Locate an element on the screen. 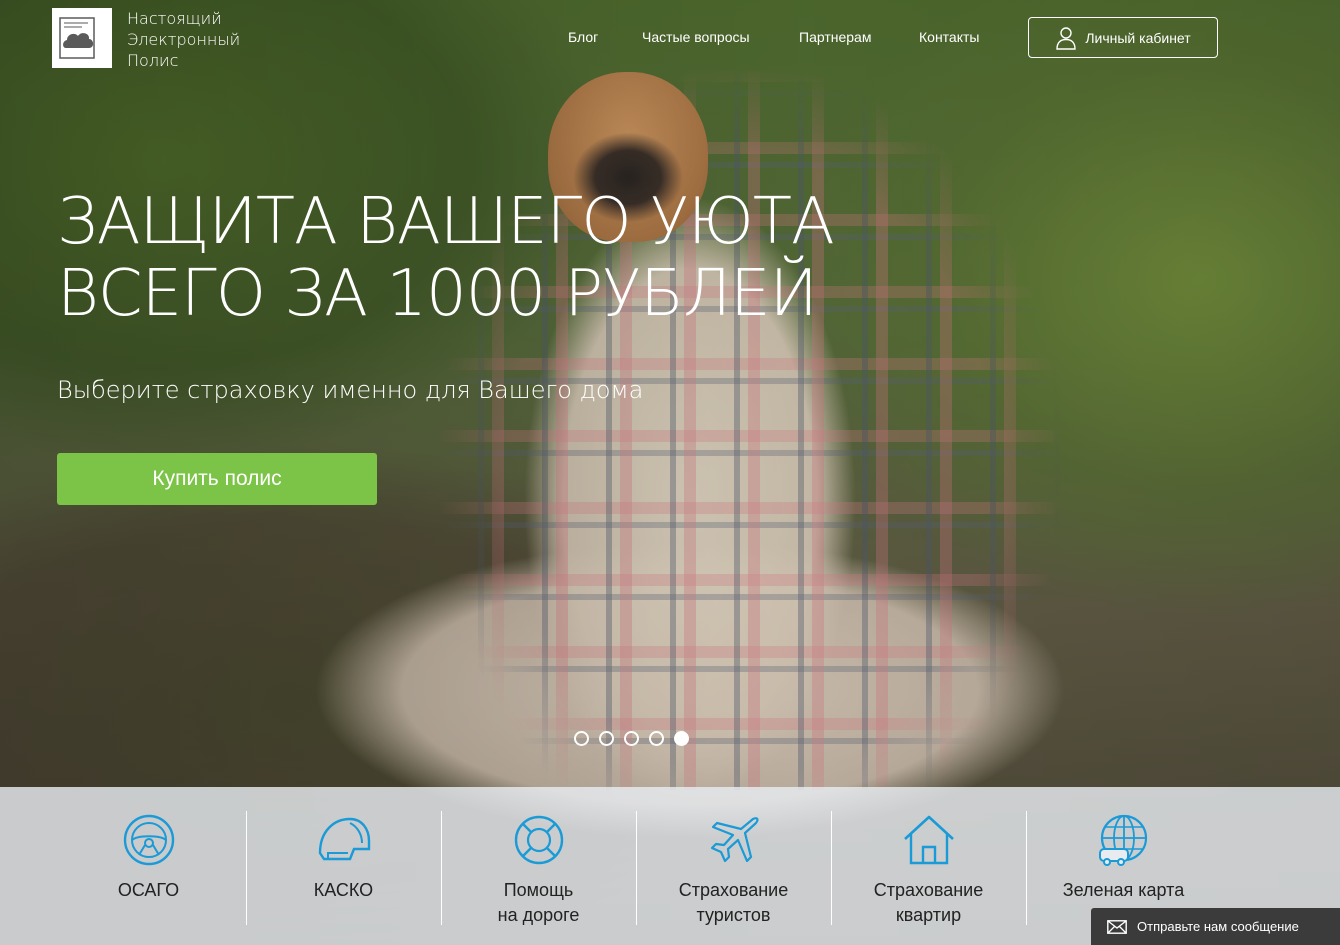  send-message-button: Отправьте нам сообщение is located at coordinates (1215, 926).